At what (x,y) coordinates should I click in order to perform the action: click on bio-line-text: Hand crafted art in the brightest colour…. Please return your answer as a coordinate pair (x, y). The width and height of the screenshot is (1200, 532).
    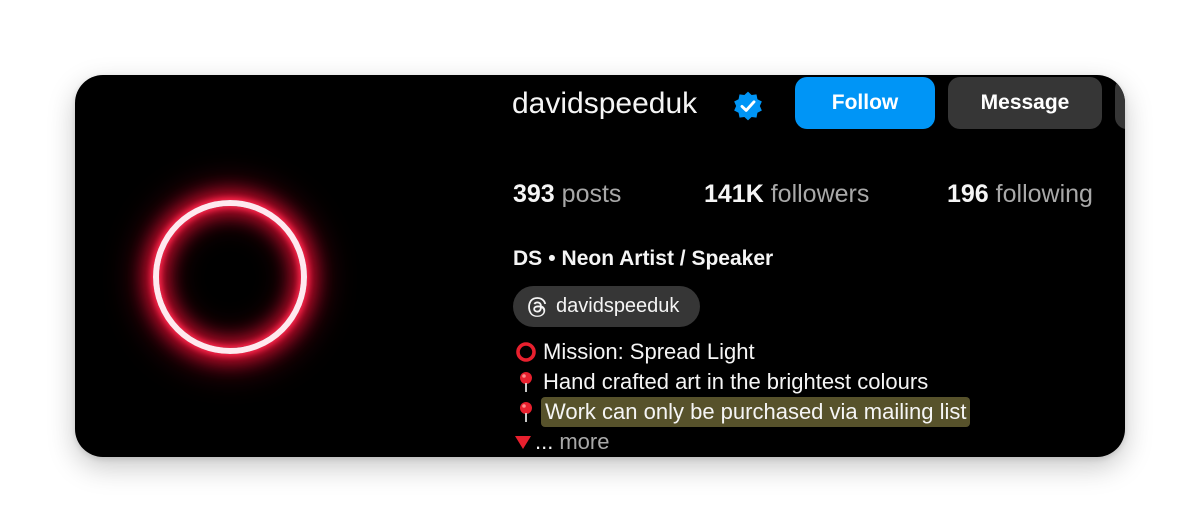
    Looking at the image, I should click on (736, 381).